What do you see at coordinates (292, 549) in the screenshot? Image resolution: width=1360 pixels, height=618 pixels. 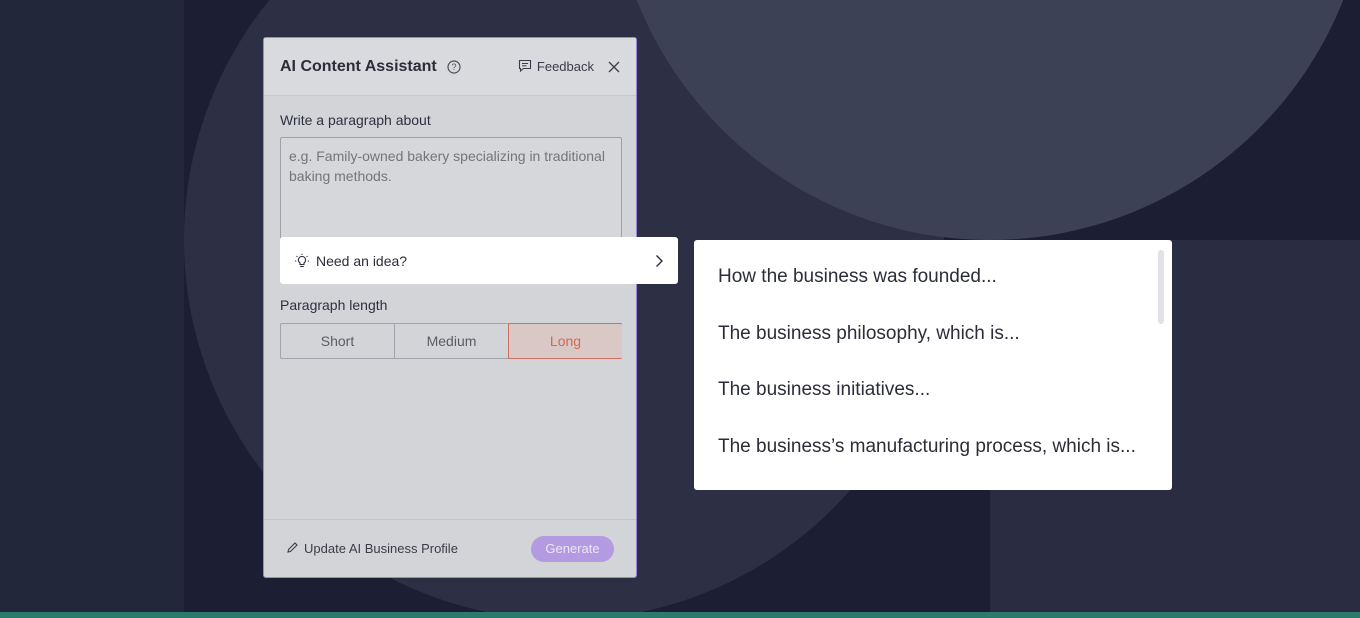 I see `pencil-icon` at bounding box center [292, 549].